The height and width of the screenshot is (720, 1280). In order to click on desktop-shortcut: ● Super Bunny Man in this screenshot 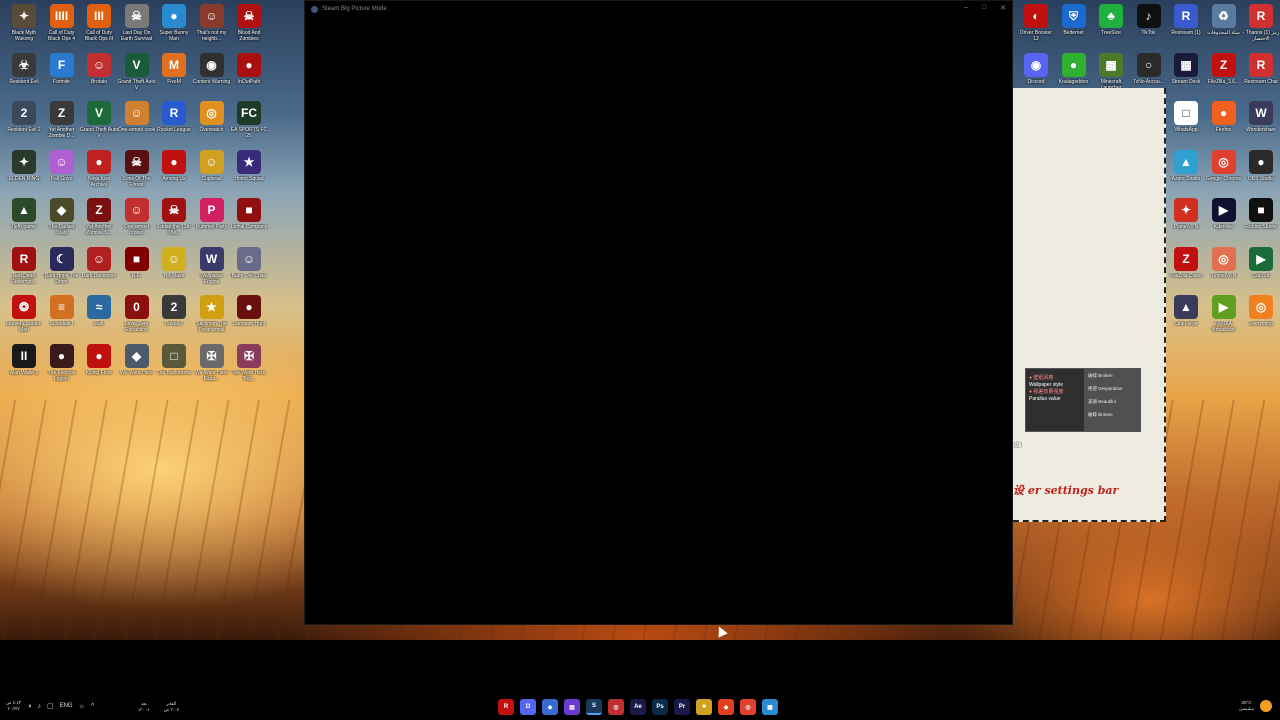, I will do `click(174, 23)`.